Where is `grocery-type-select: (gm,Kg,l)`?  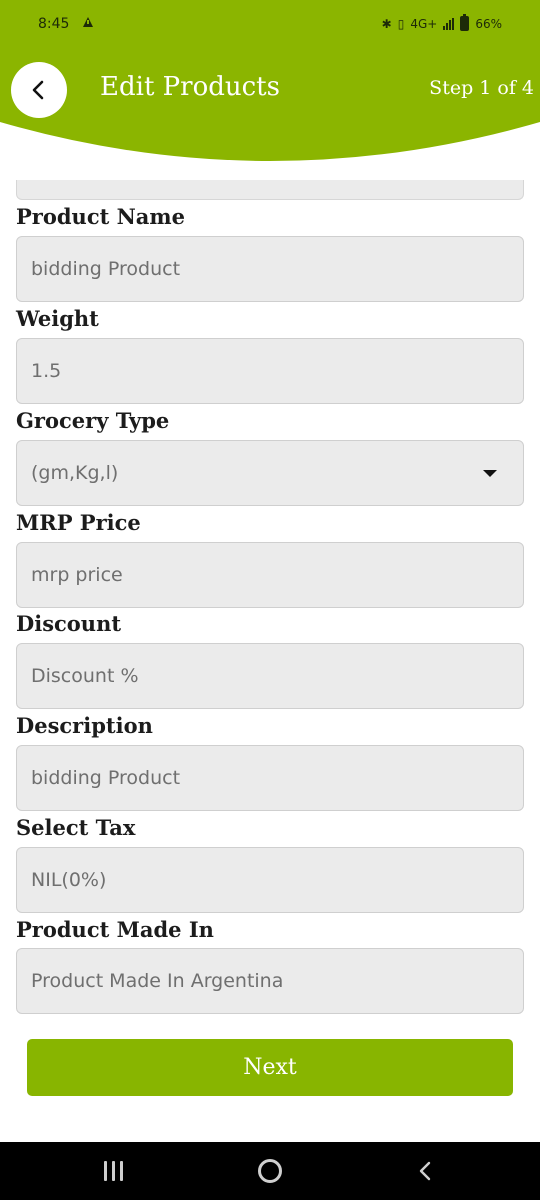 grocery-type-select: (gm,Kg,l) is located at coordinates (270, 473).